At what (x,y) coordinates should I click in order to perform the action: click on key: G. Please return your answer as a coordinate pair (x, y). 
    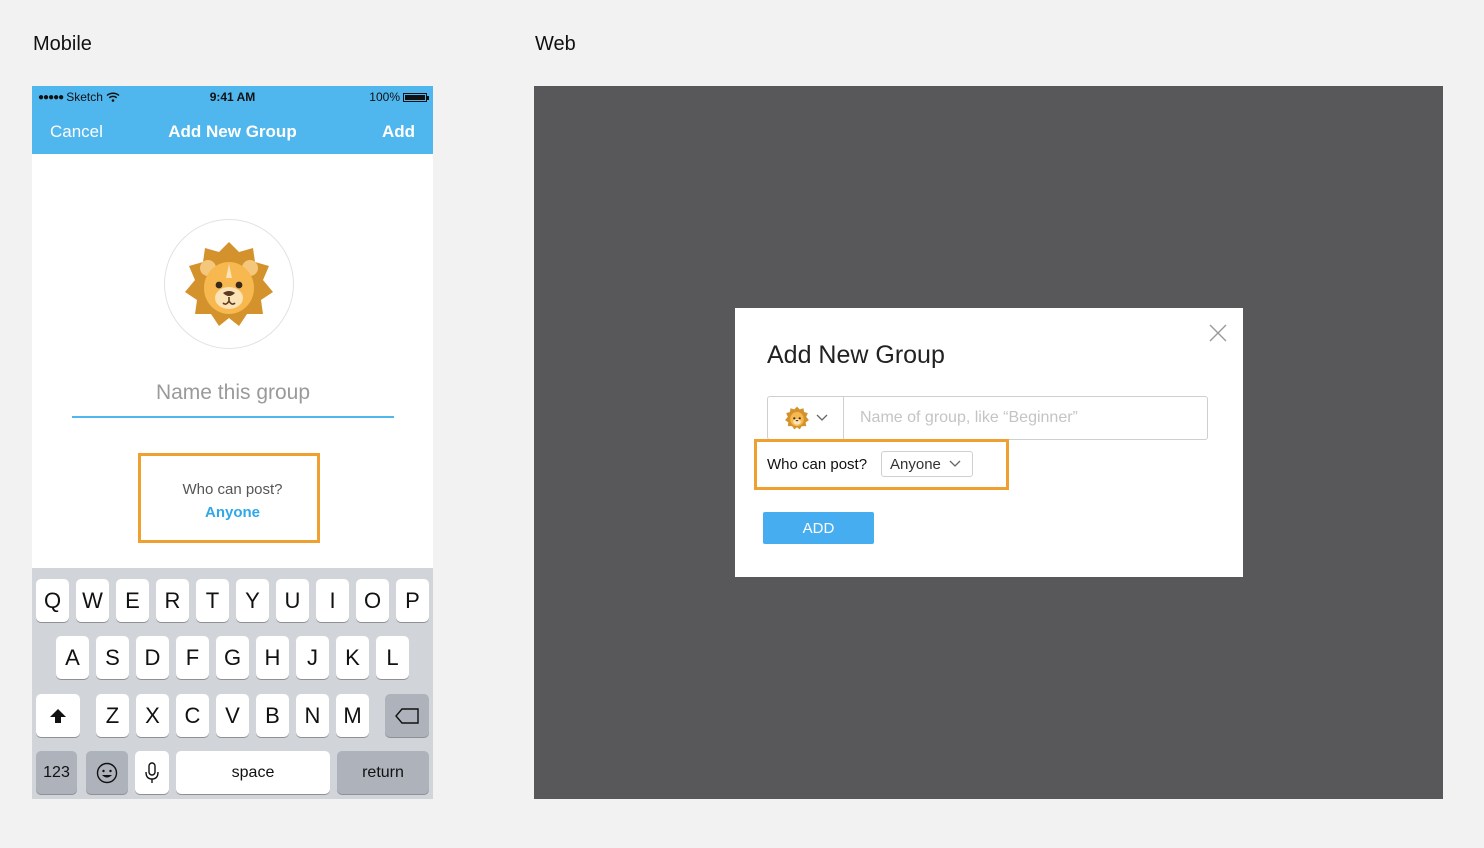
    Looking at the image, I should click on (232, 657).